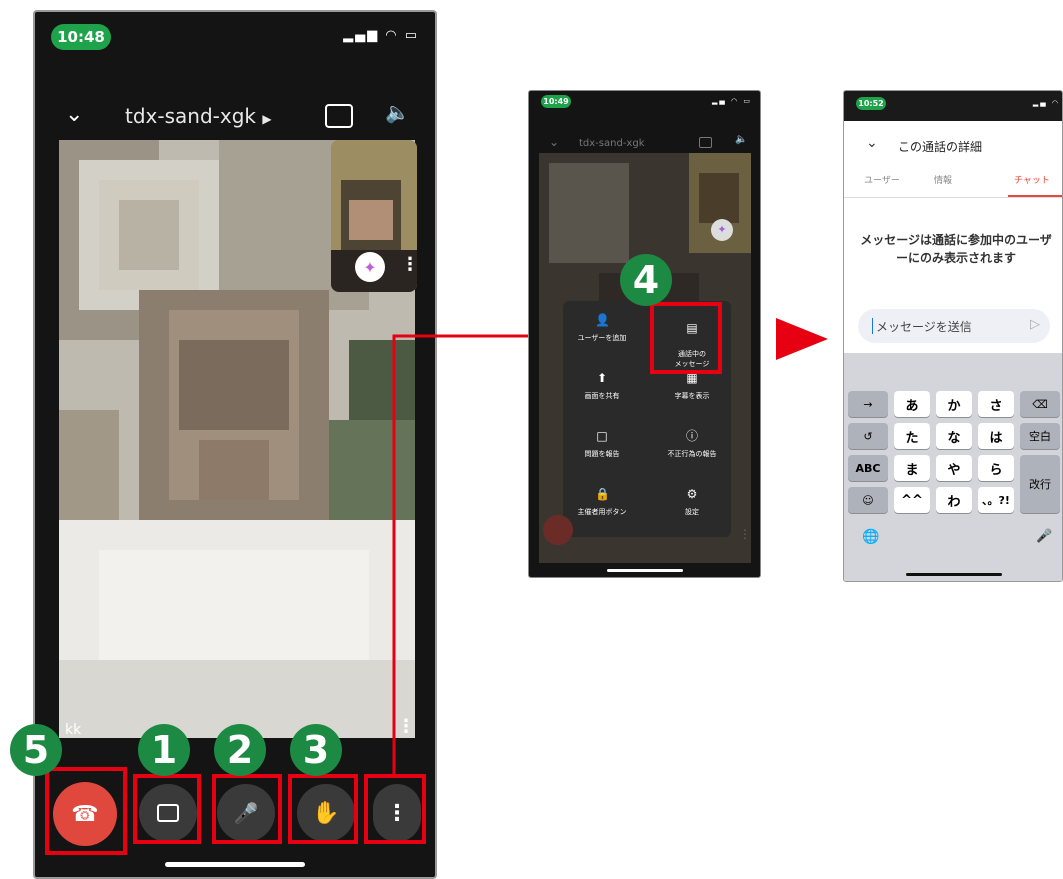  Describe the element at coordinates (741, 139) in the screenshot. I see `menu-speaker-icon: 🔈` at that location.